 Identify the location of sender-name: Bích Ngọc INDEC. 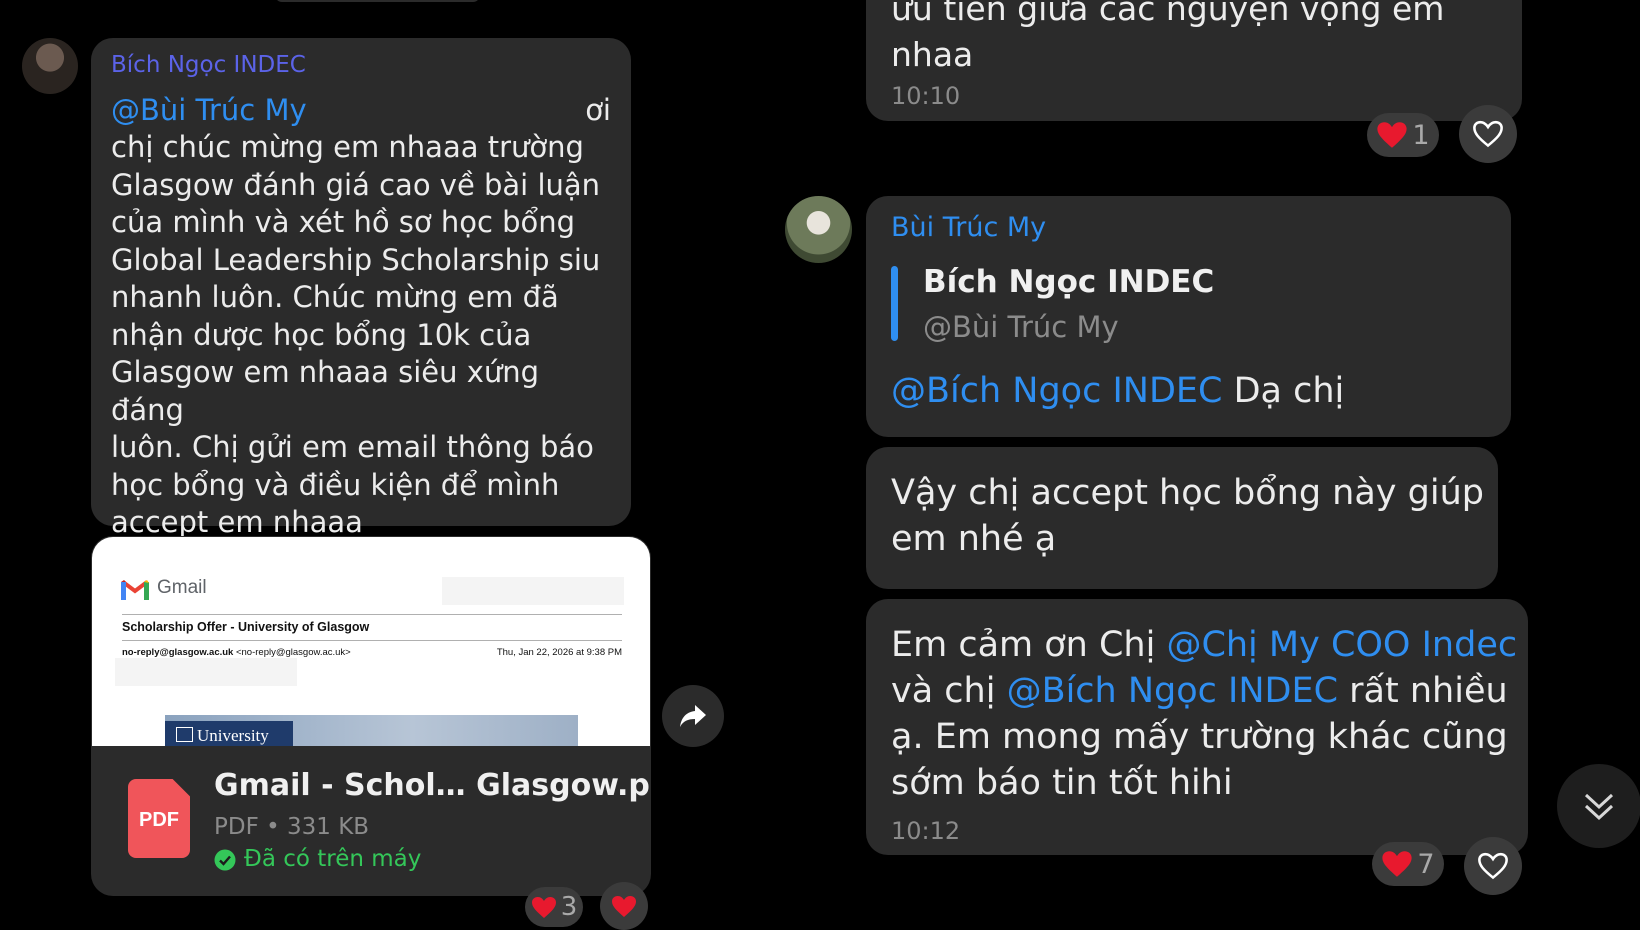
(208, 65).